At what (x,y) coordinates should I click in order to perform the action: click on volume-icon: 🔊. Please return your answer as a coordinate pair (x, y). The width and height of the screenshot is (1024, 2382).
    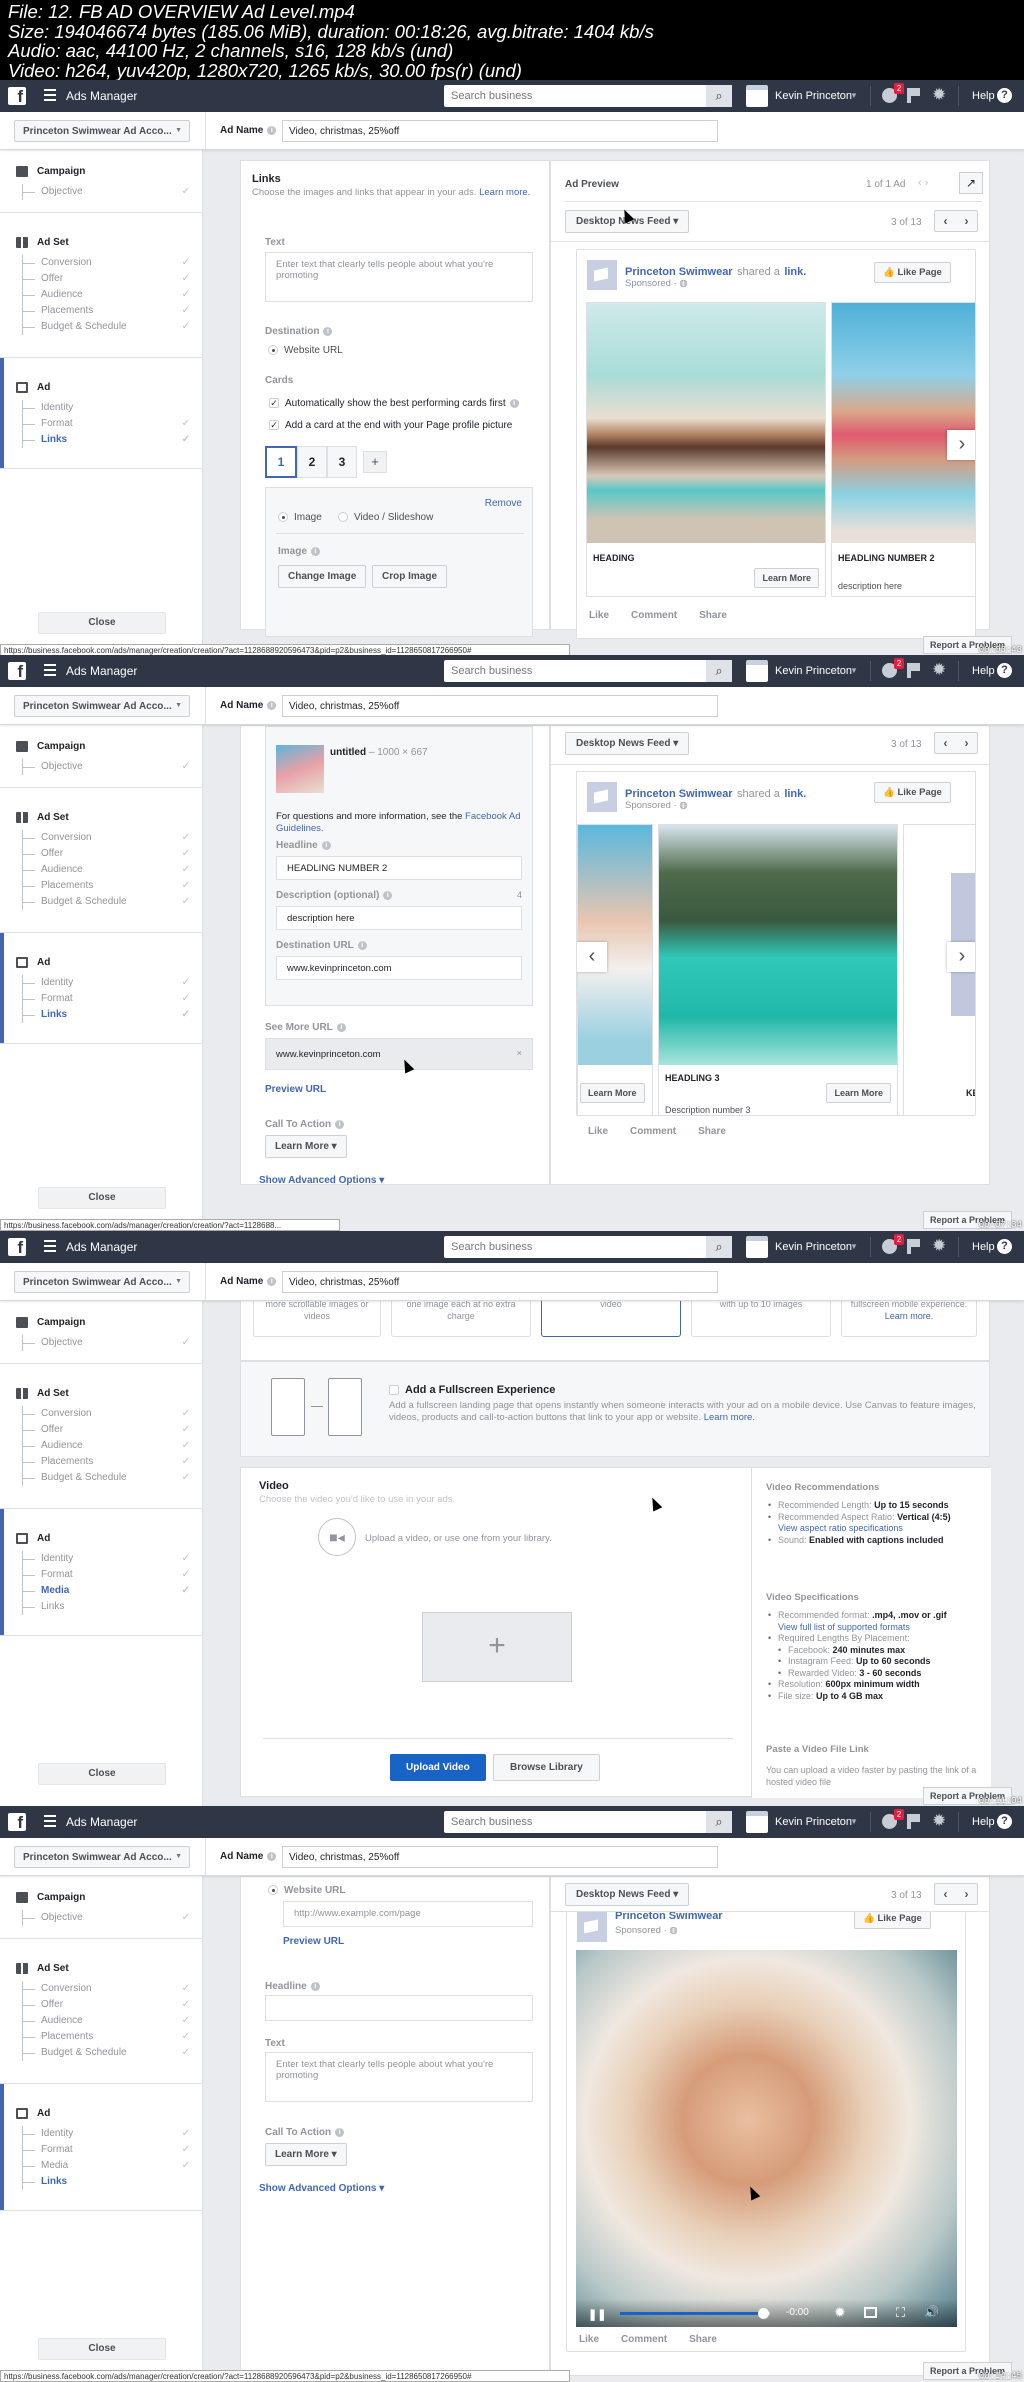
    Looking at the image, I should click on (931, 2312).